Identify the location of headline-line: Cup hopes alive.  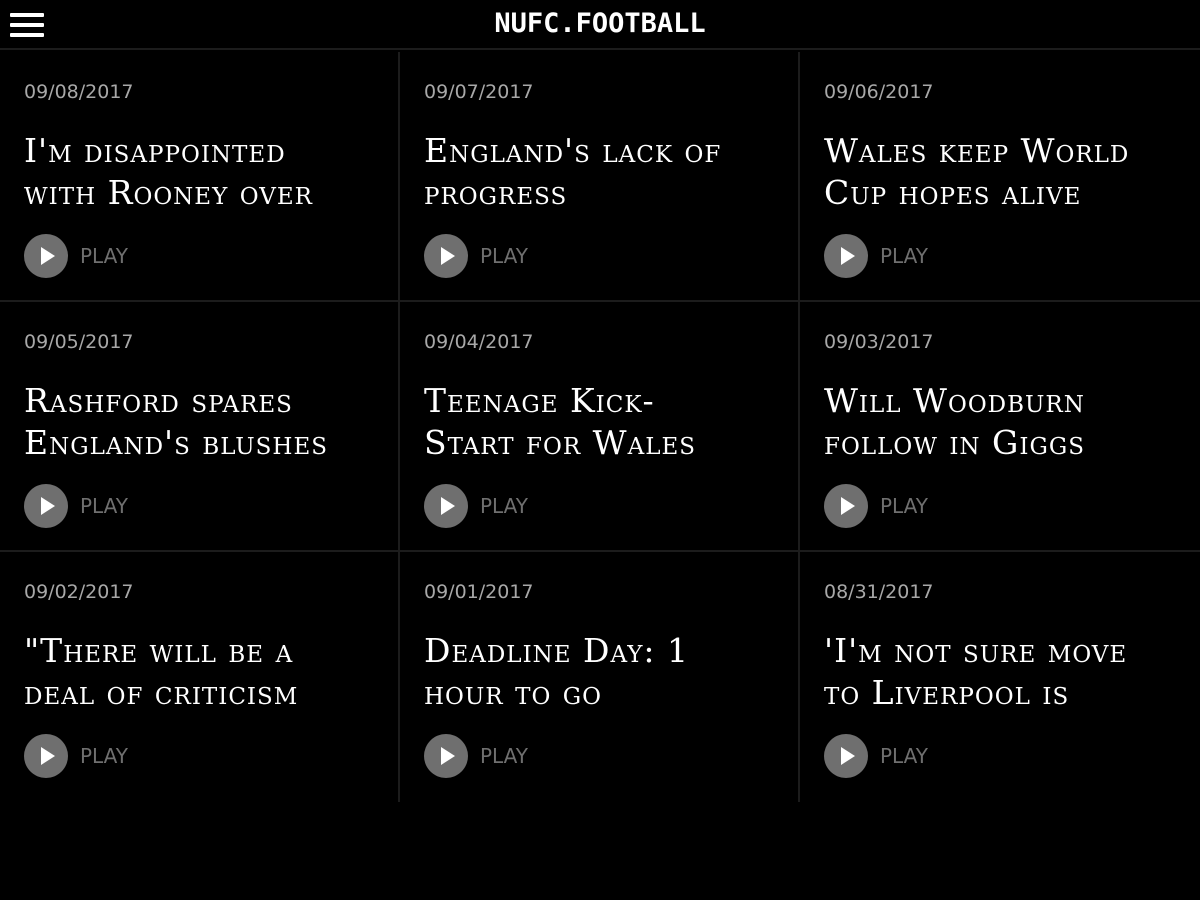
(953, 192).